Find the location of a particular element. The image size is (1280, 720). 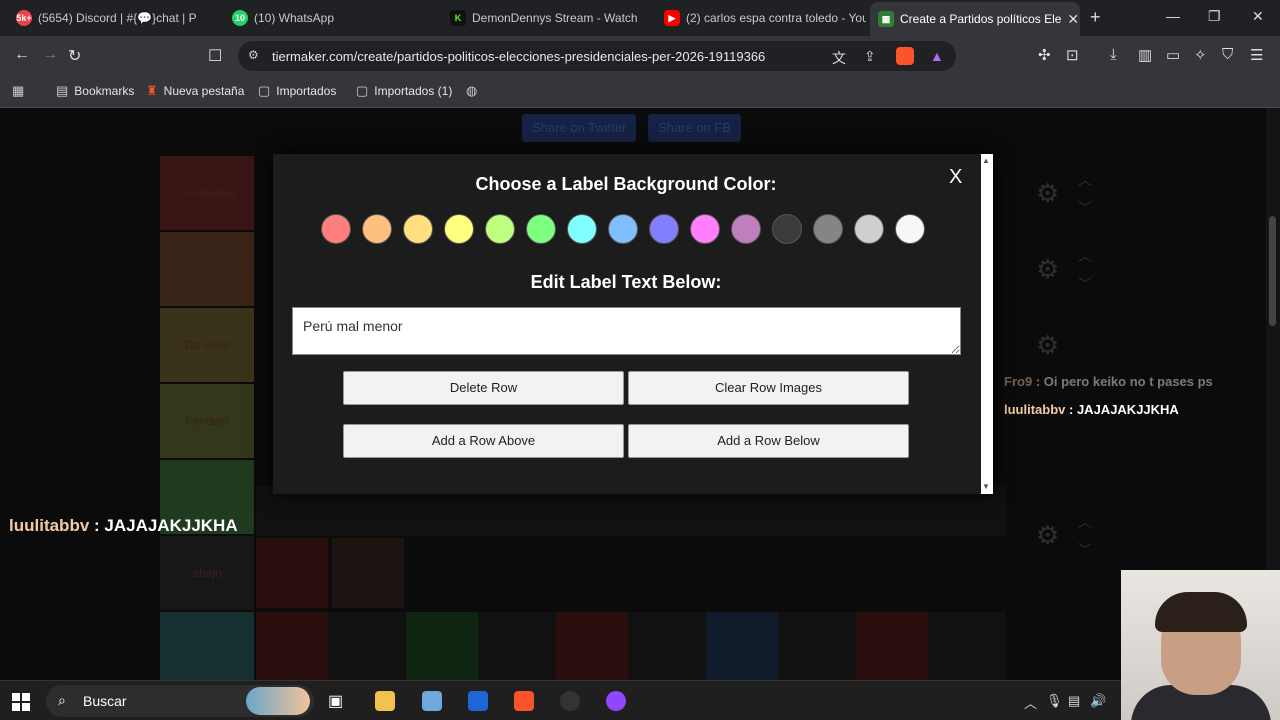

task-view-icon: ▣ is located at coordinates (338, 701).